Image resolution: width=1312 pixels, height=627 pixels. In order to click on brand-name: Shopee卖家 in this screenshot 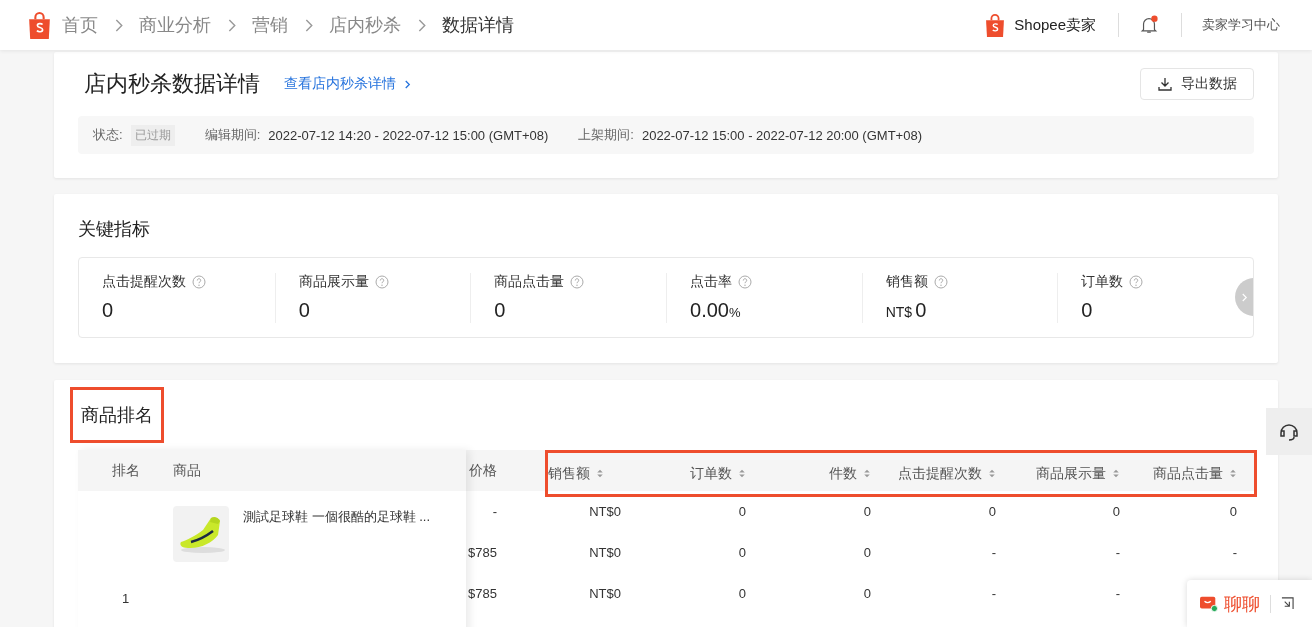, I will do `click(1055, 25)`.